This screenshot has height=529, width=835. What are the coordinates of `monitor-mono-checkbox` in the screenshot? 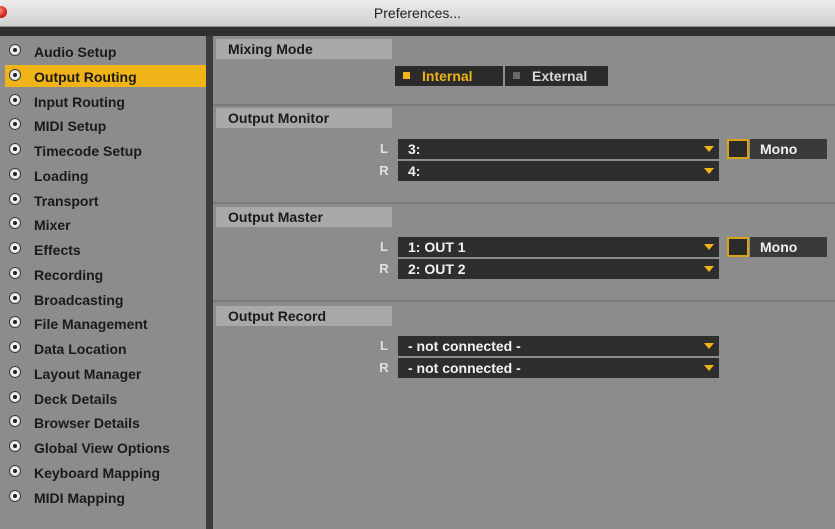 It's located at (738, 149).